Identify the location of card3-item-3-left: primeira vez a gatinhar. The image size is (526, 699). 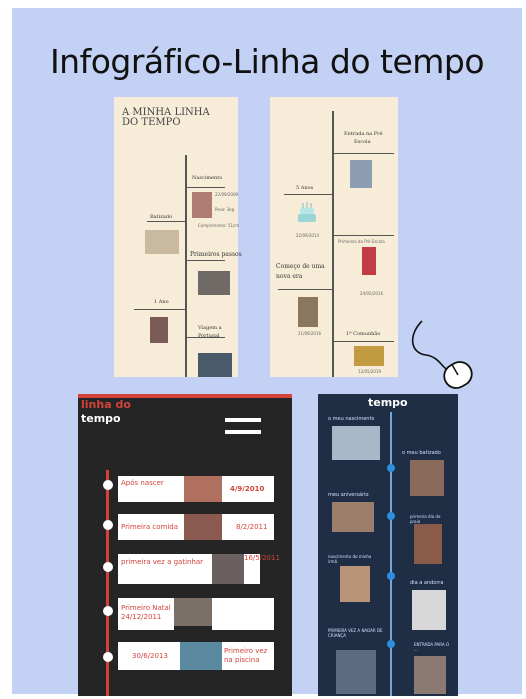
(165, 569).